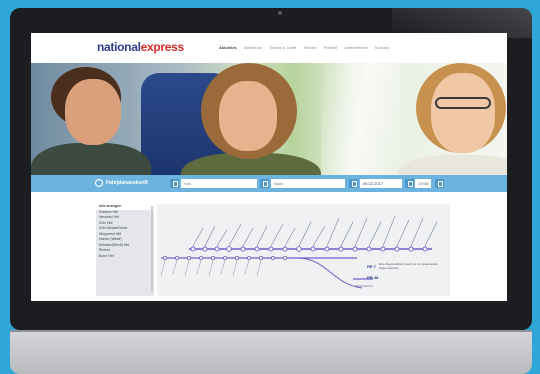 The width and height of the screenshot is (540, 374). What do you see at coordinates (152, 249) in the screenshot?
I see `stop-list-scrollbar` at bounding box center [152, 249].